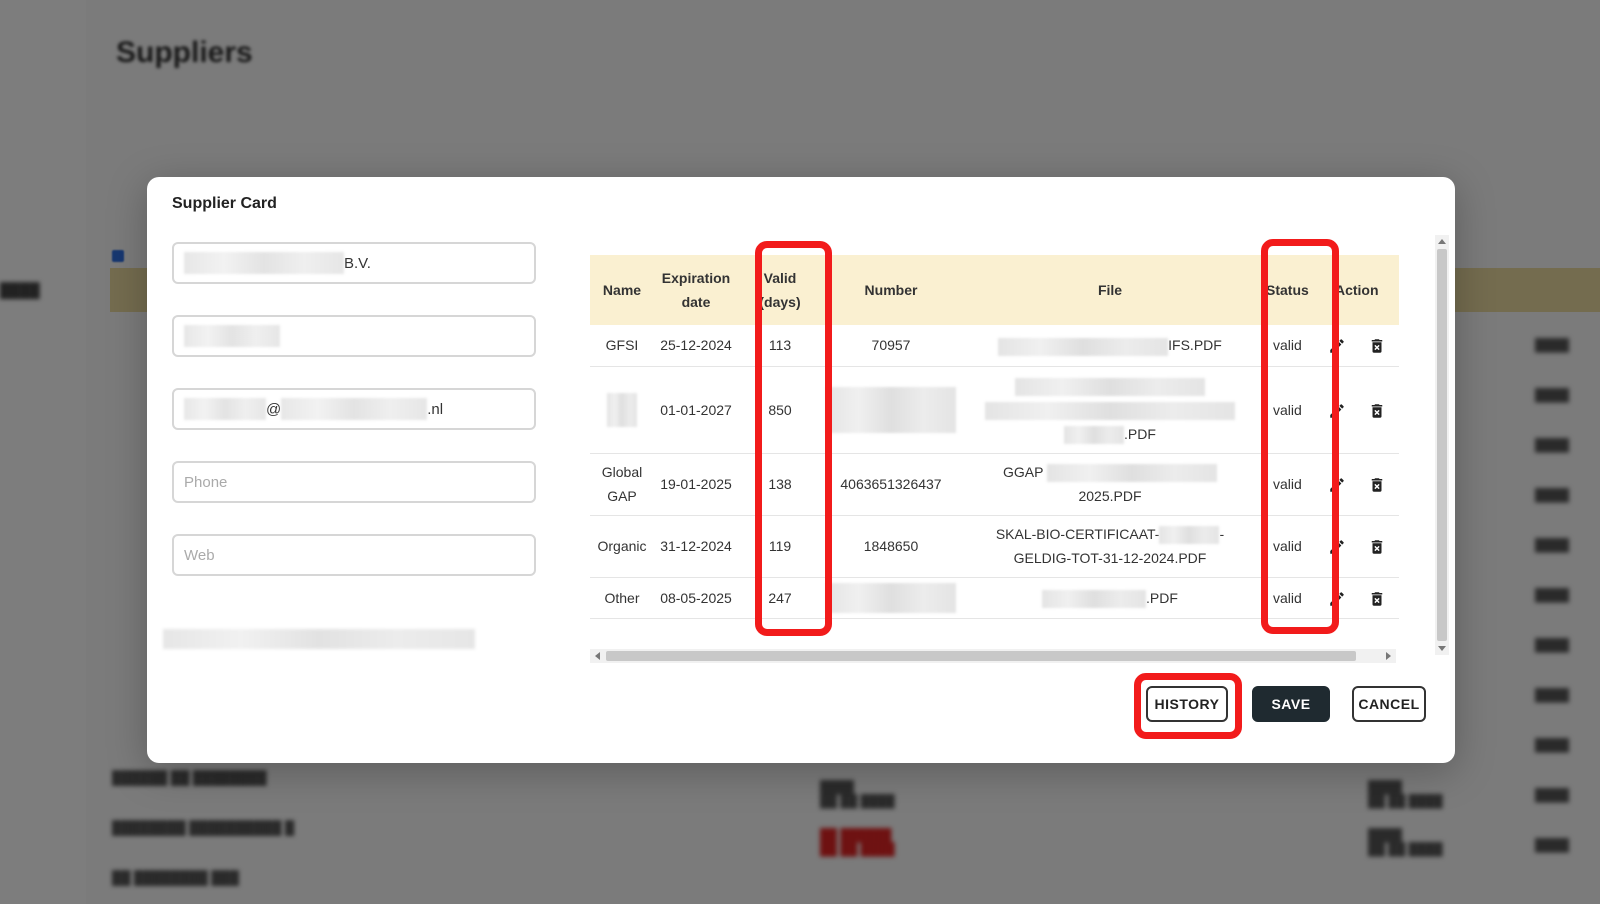 The height and width of the screenshot is (904, 1600). What do you see at coordinates (1389, 704) in the screenshot?
I see `cancel-button: CANCEL` at bounding box center [1389, 704].